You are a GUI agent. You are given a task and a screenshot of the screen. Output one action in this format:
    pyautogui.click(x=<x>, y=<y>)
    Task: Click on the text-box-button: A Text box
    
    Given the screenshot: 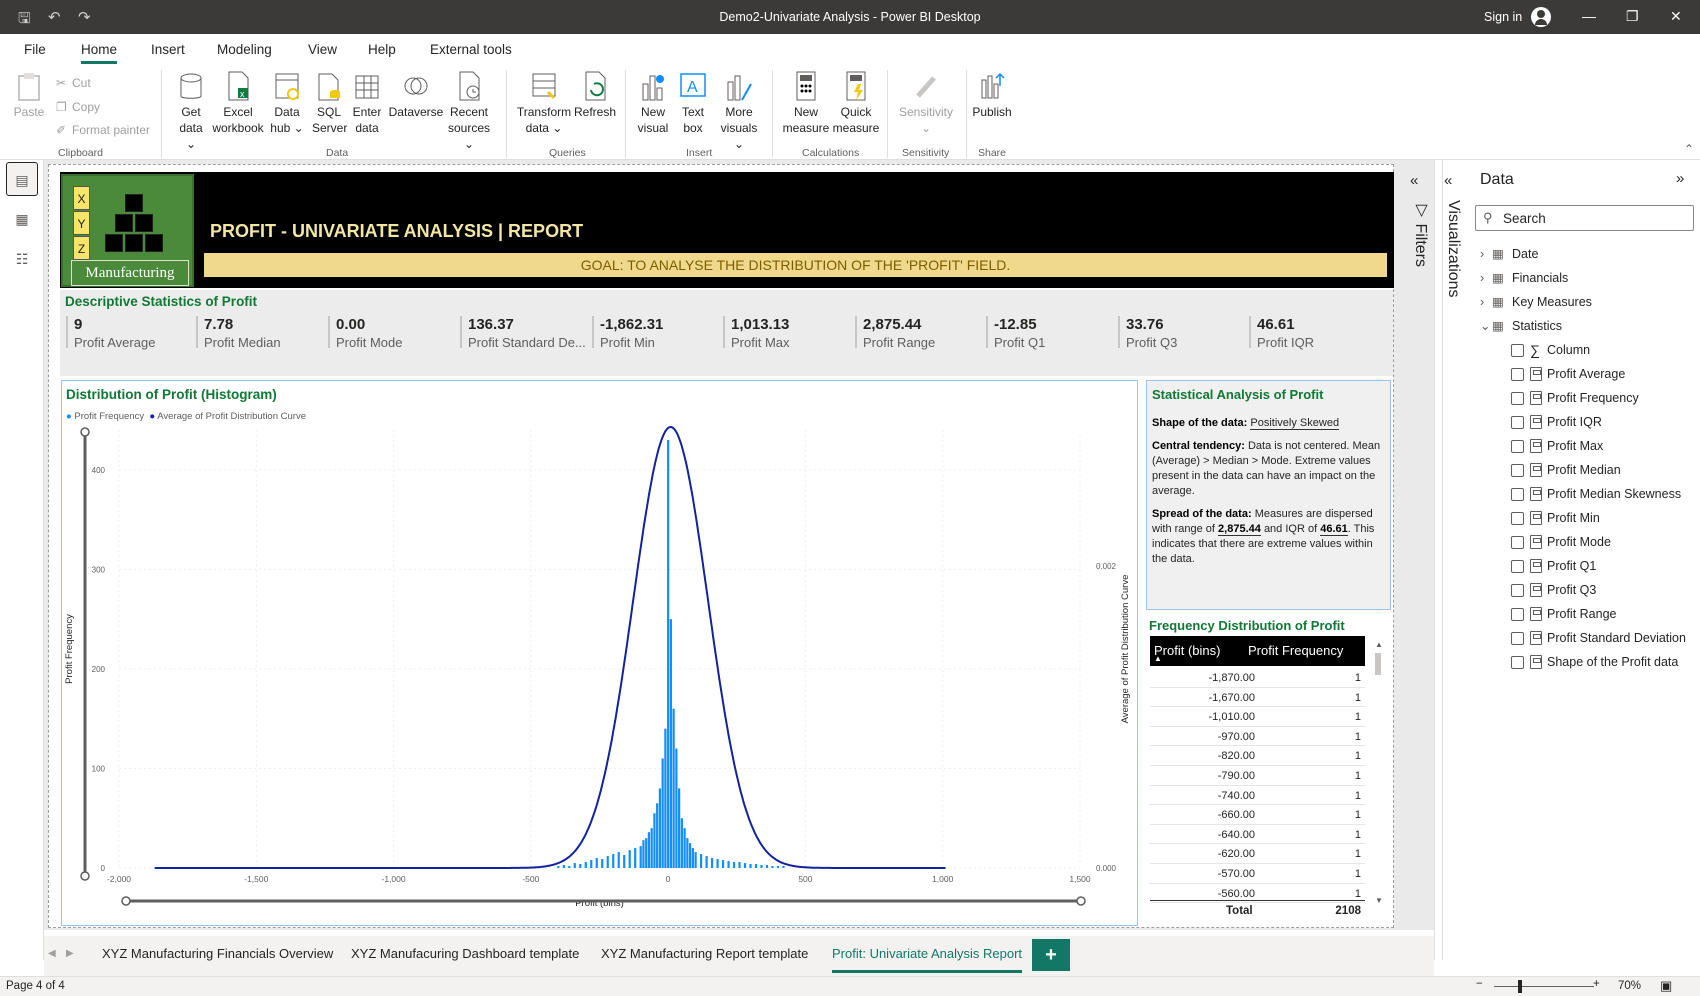 What is the action you would take?
    pyautogui.click(x=693, y=103)
    